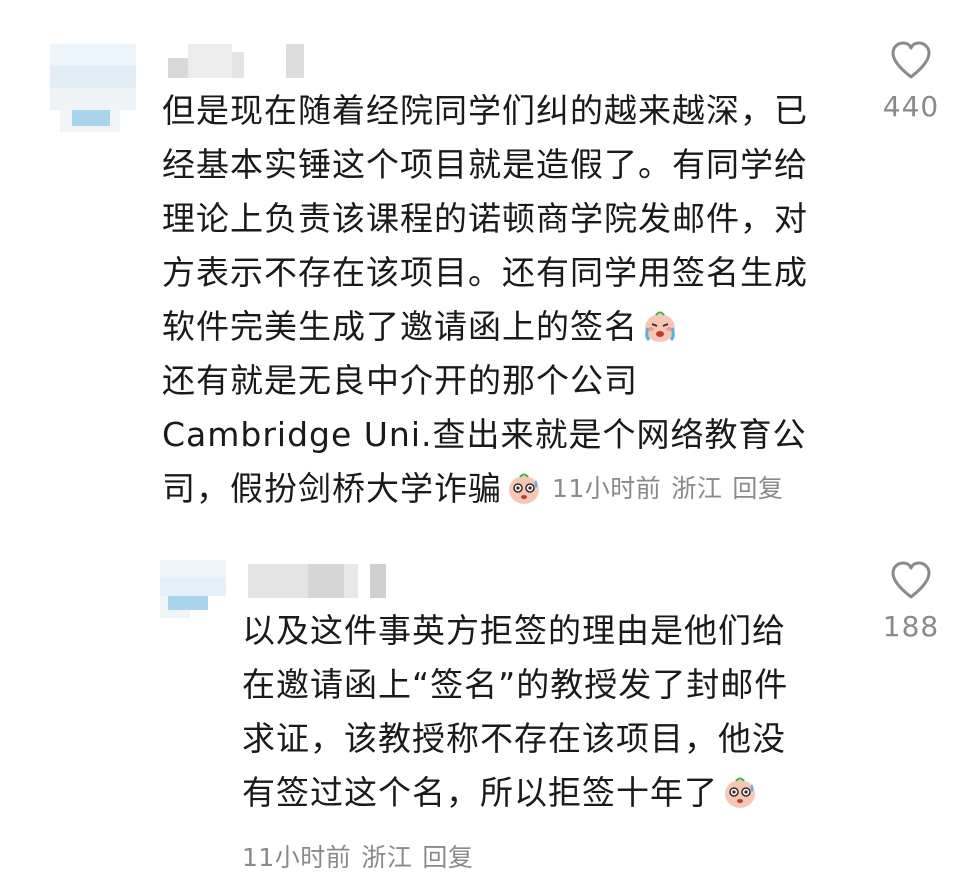 This screenshot has width=960, height=895. I want to click on comment-line: 以及这件事英方拒签的理由是他们给, so click(514, 630).